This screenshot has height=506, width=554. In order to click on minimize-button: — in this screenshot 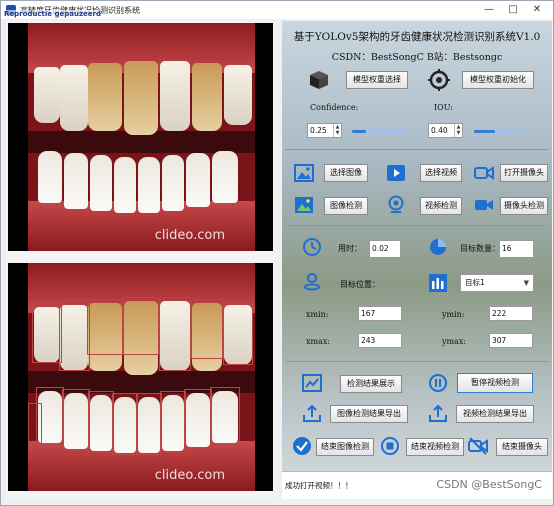, I will do `click(489, 10)`.